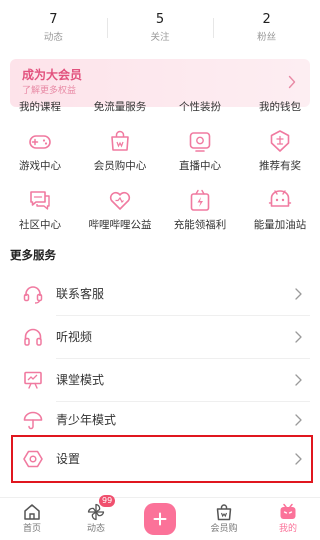 This screenshot has width=320, height=540. What do you see at coordinates (40, 225) in the screenshot?
I see `grid-label: 社区中心` at bounding box center [40, 225].